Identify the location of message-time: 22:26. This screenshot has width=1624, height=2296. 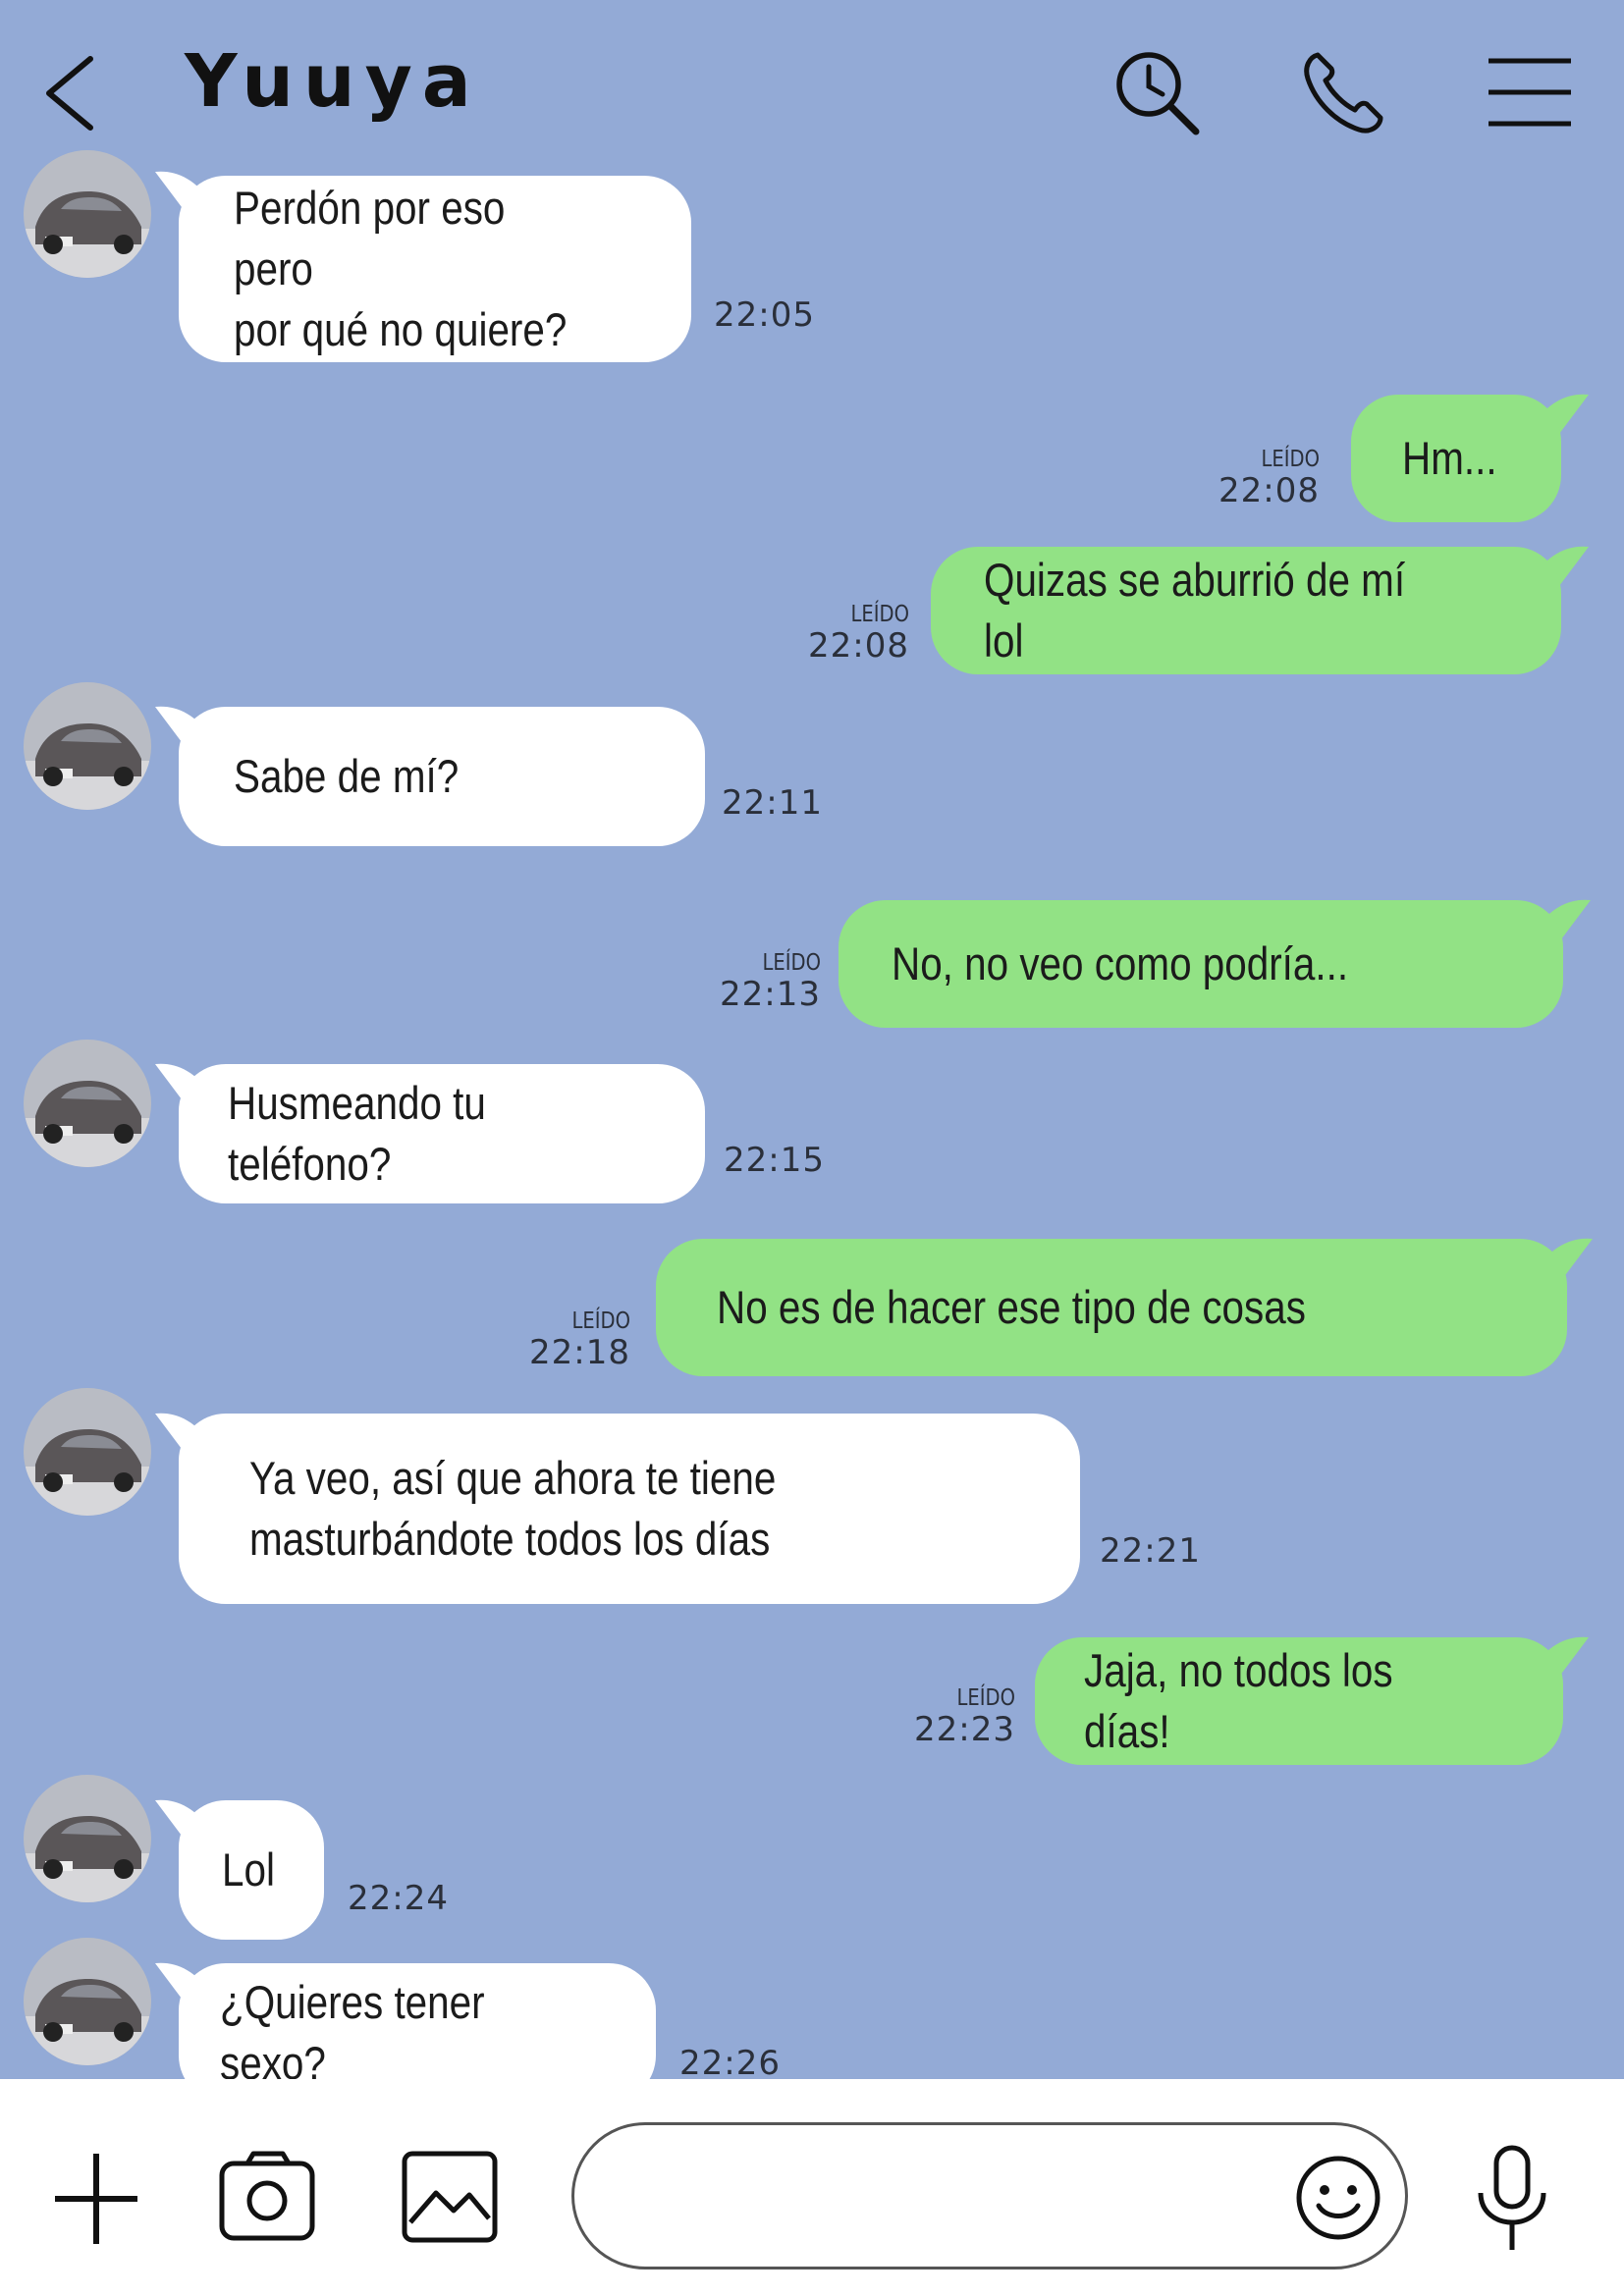
(730, 2061).